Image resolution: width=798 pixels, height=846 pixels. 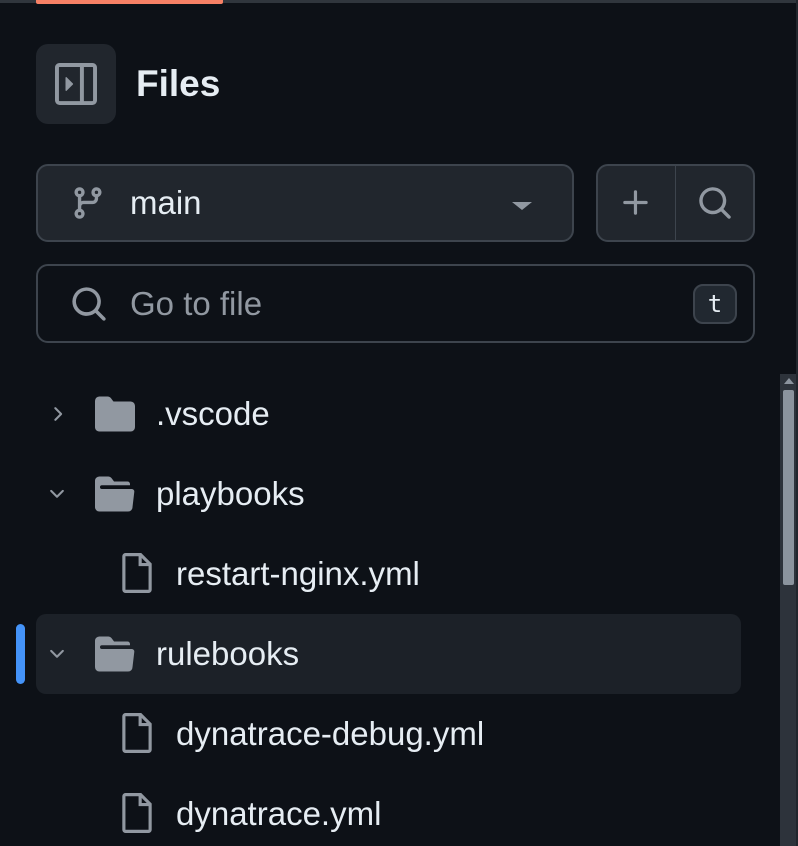 I want to click on sidebar-collapse-icon, so click(x=76, y=84).